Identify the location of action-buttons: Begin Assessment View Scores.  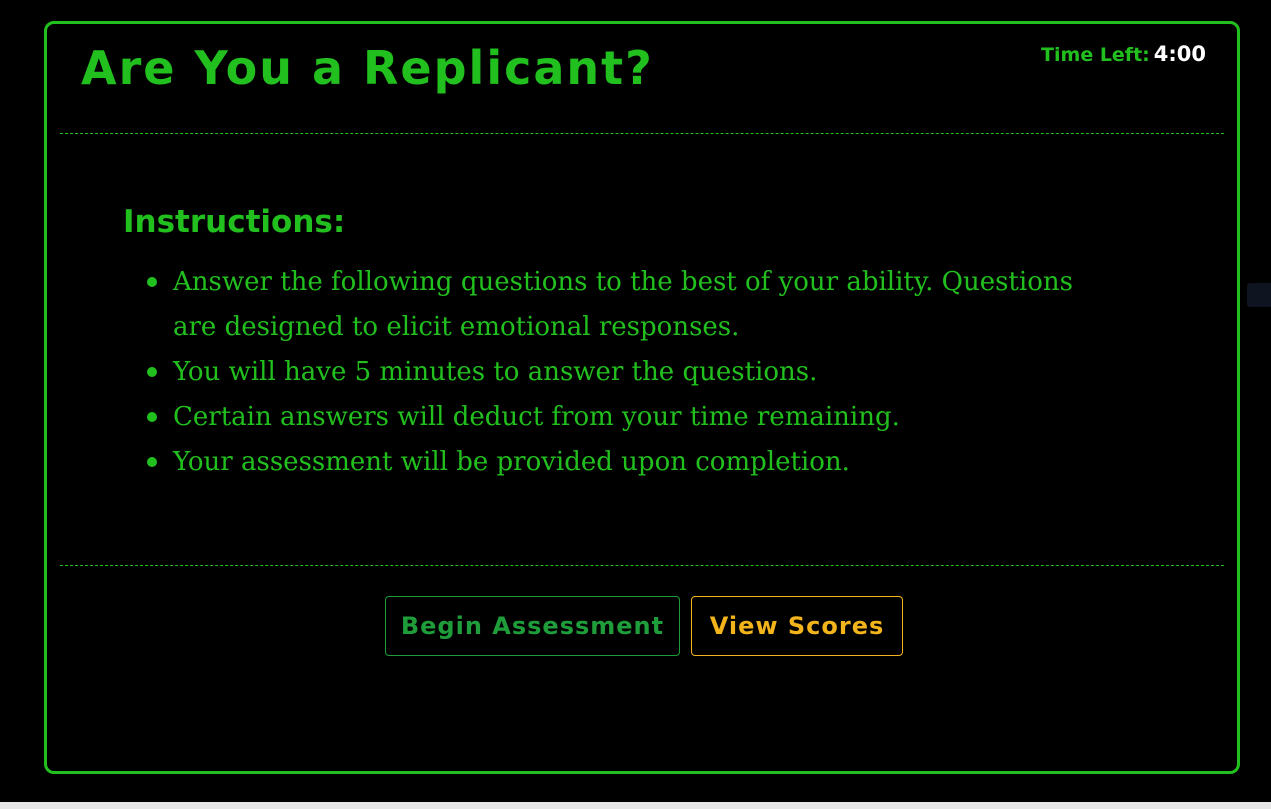
(642, 626).